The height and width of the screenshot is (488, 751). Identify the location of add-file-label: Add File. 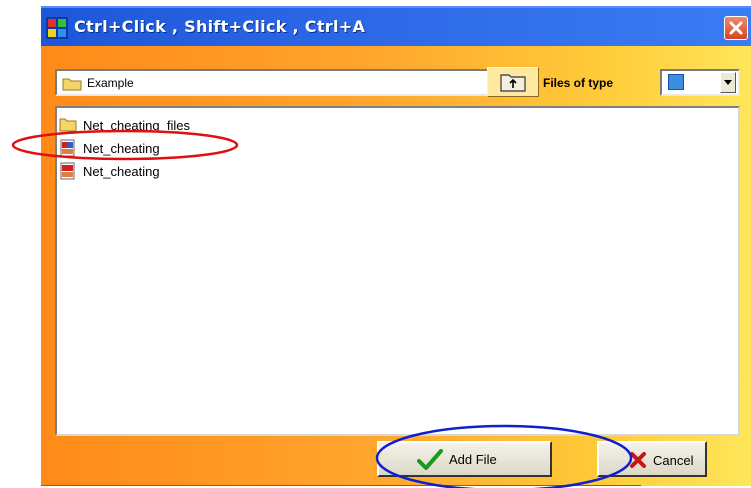
(473, 459).